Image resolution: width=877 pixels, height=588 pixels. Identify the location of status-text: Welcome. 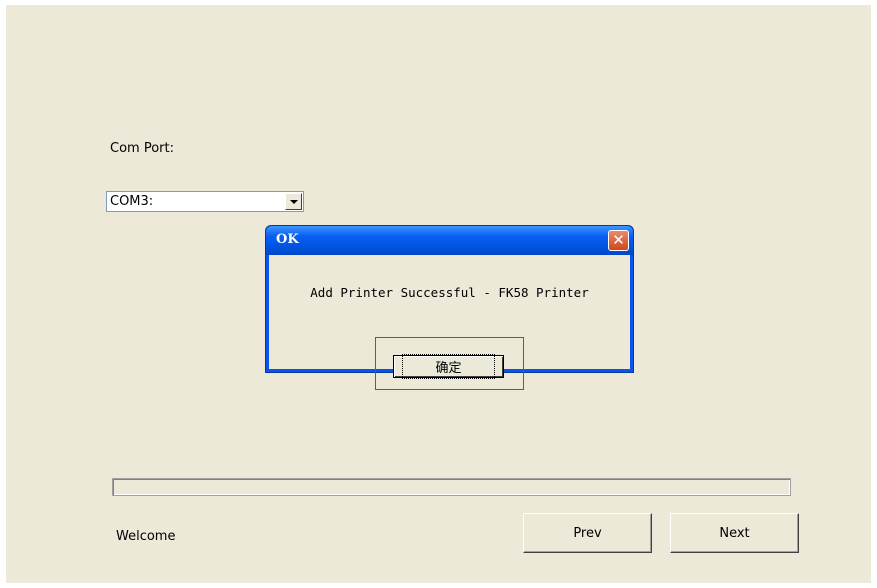
(146, 536).